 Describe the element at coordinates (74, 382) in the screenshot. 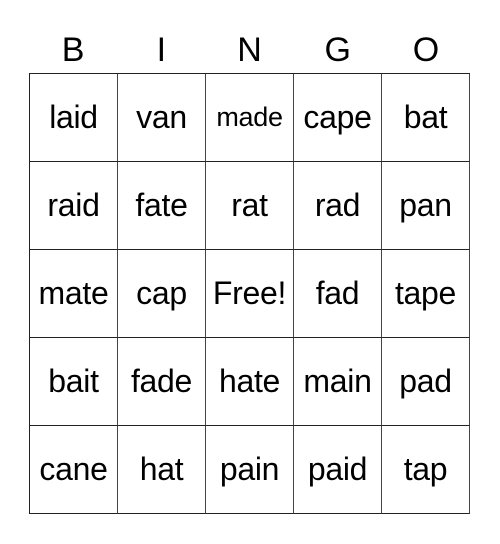

I see `bingo-cell: bait` at that location.